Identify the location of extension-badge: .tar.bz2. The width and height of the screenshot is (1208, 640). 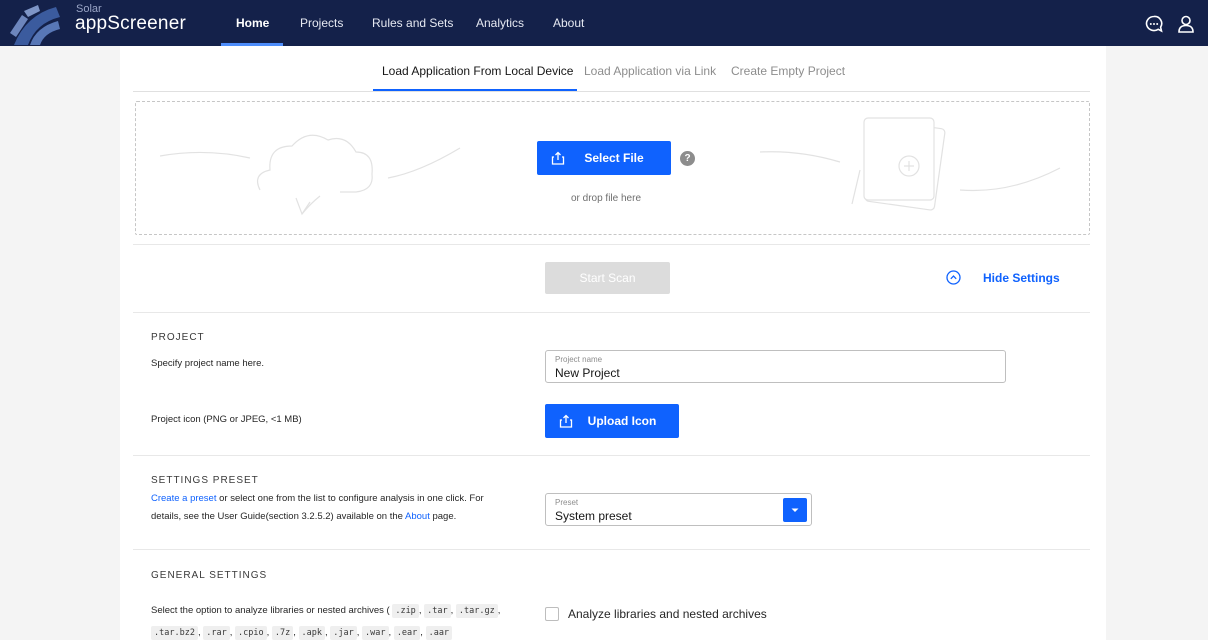
(174, 633).